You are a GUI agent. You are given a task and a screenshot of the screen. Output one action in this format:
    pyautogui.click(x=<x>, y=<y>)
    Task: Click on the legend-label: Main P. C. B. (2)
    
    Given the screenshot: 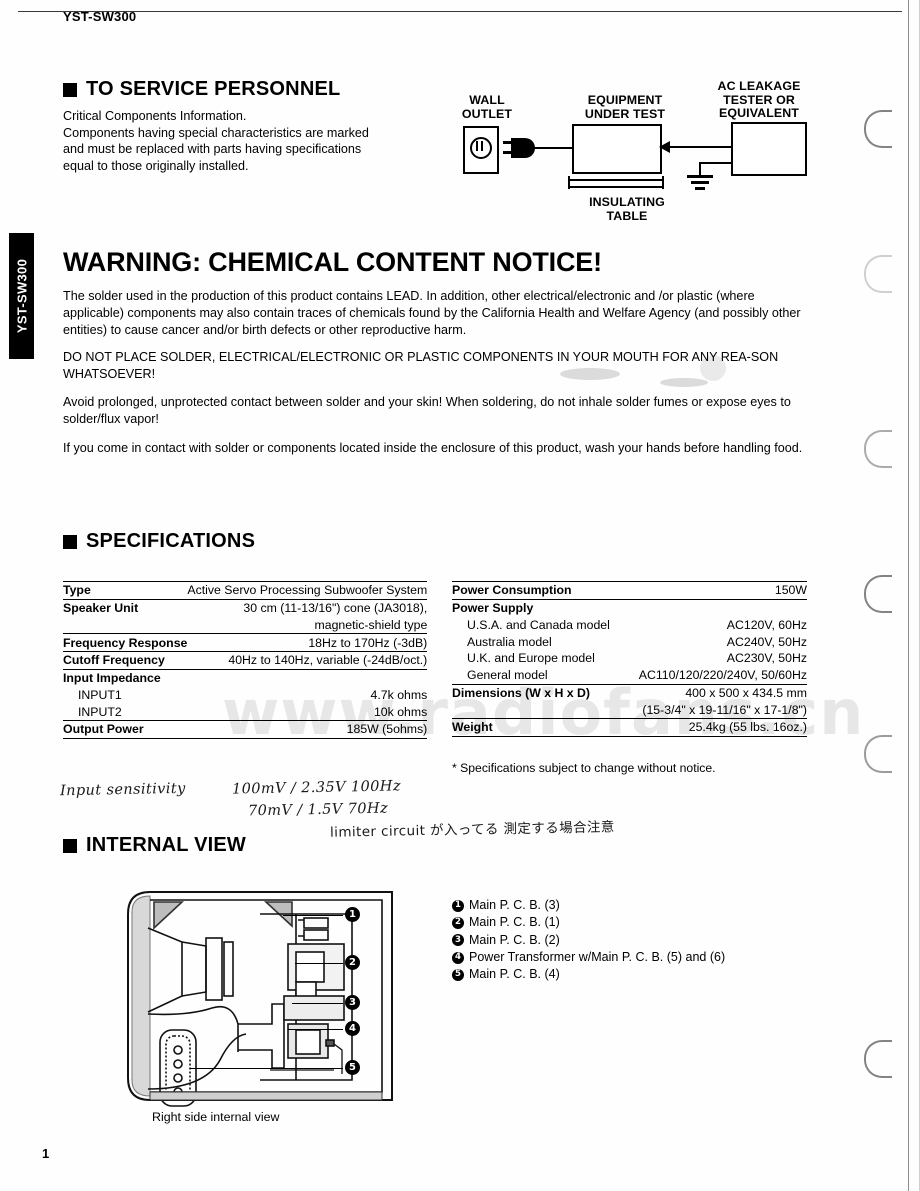 What is the action you would take?
    pyautogui.click(x=514, y=939)
    